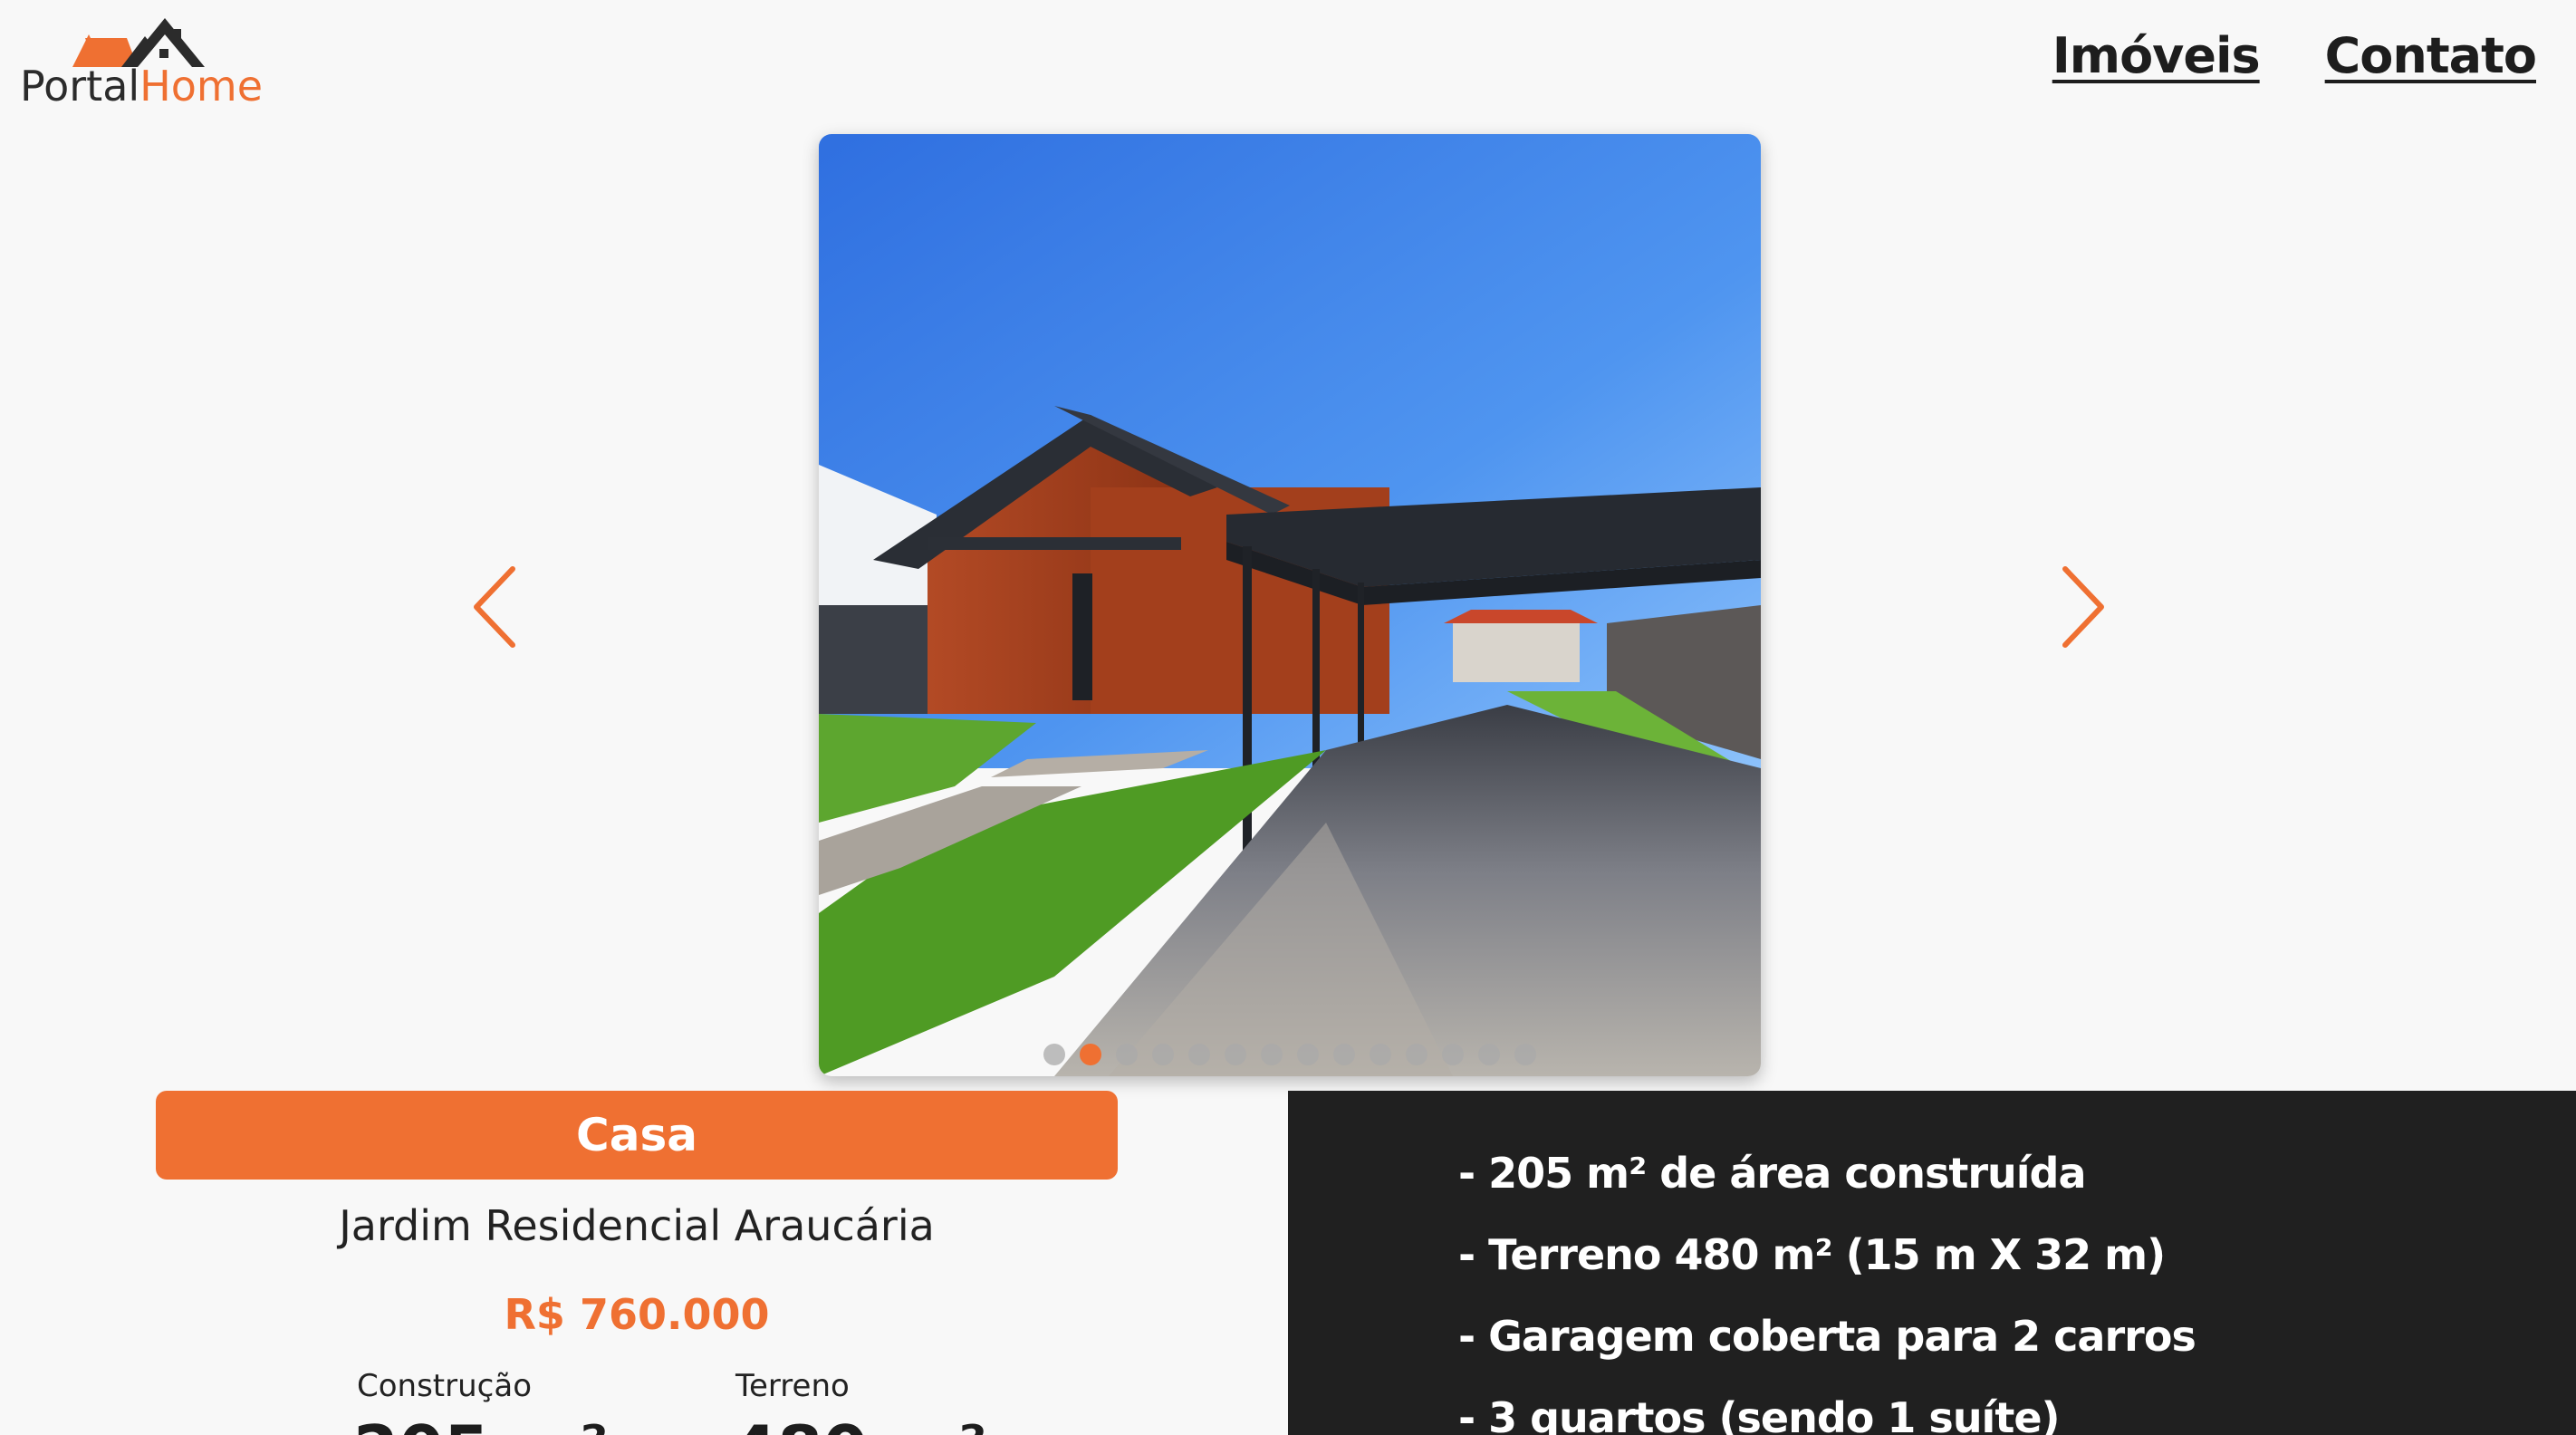 Image resolution: width=2576 pixels, height=1435 pixels. Describe the element at coordinates (1812, 1254) in the screenshot. I see `feature-item: - Terreno 480 m² (15 m X 32 m)` at that location.